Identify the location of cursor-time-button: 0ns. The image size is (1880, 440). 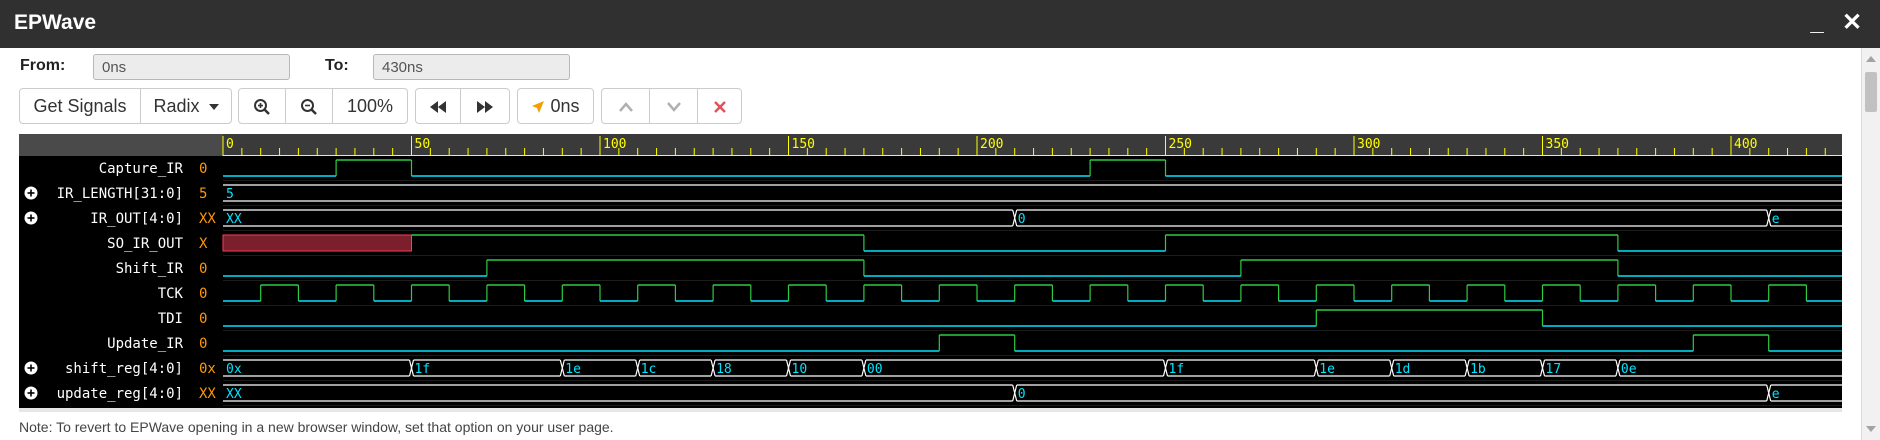
(555, 106).